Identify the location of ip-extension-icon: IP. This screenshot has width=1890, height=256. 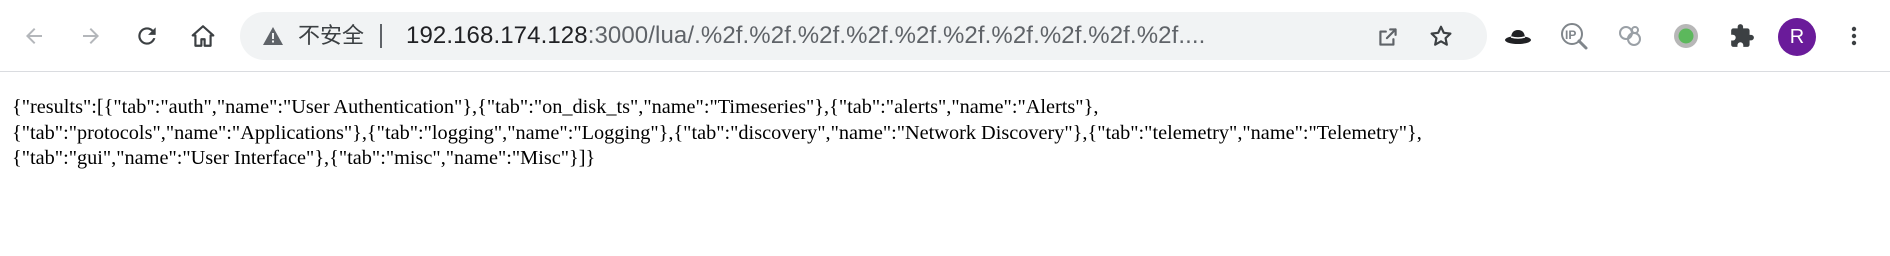
(1574, 36).